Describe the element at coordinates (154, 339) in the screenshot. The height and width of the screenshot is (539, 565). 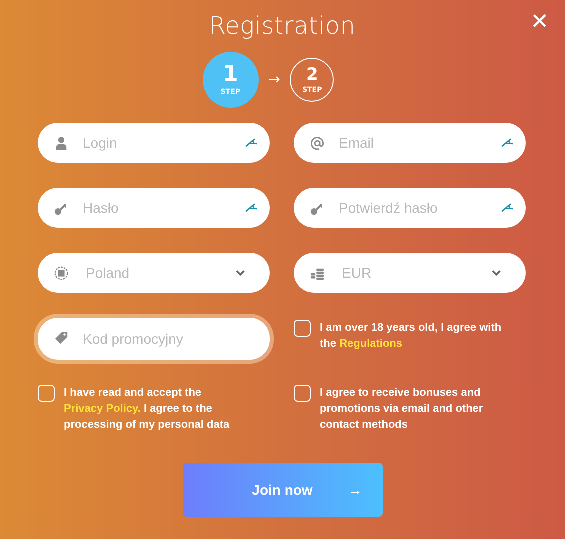
I see `input-field: Kod promocyjny` at that location.